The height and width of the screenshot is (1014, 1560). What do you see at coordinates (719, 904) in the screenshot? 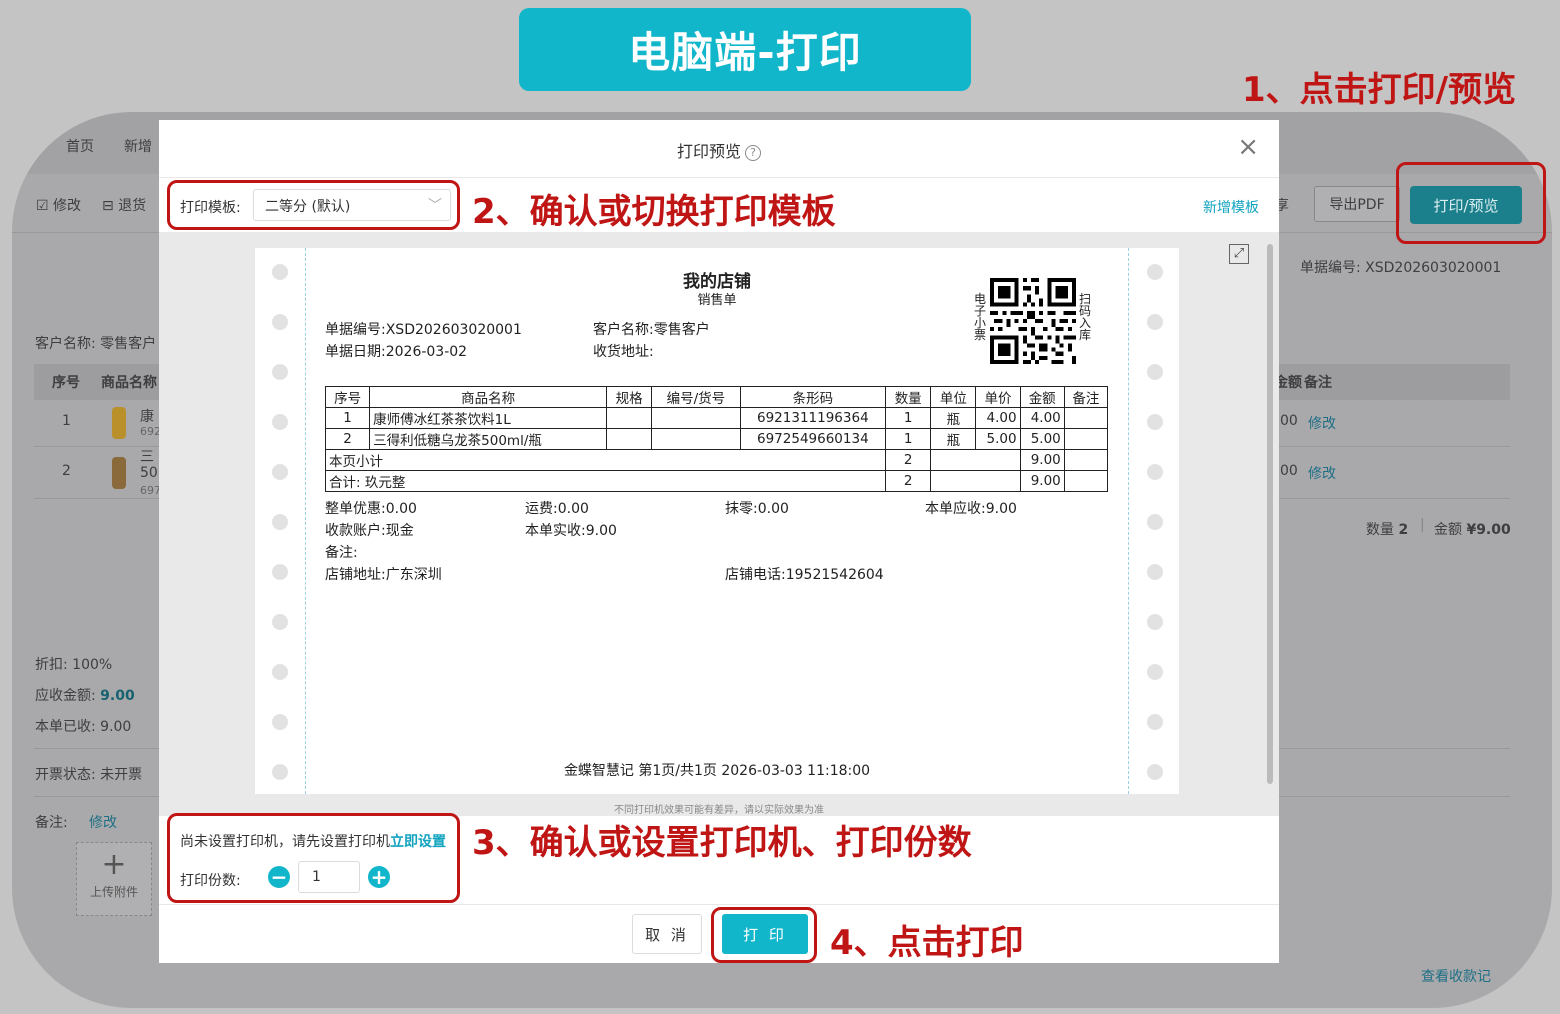
I see `footer-divider` at bounding box center [719, 904].